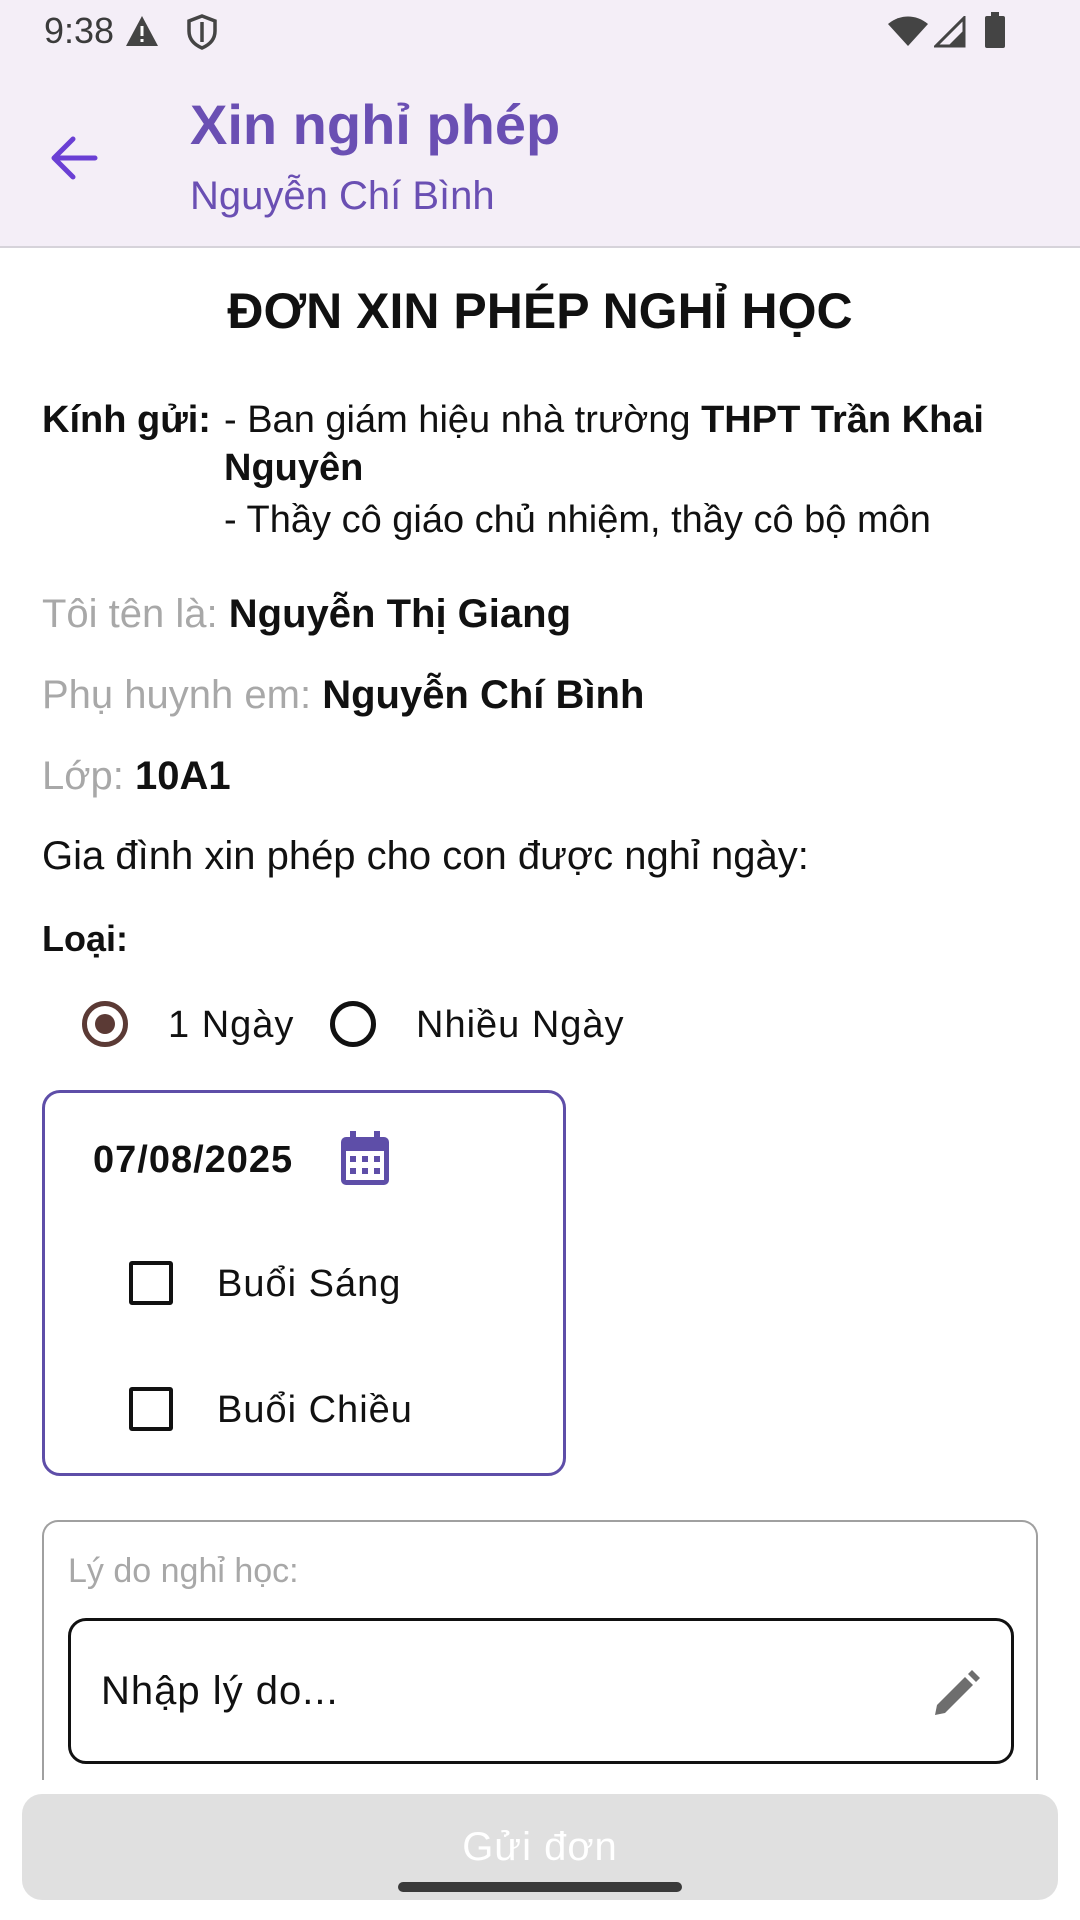  What do you see at coordinates (183, 1571) in the screenshot?
I see `reason-label: Lý do nghỉ học:` at bounding box center [183, 1571].